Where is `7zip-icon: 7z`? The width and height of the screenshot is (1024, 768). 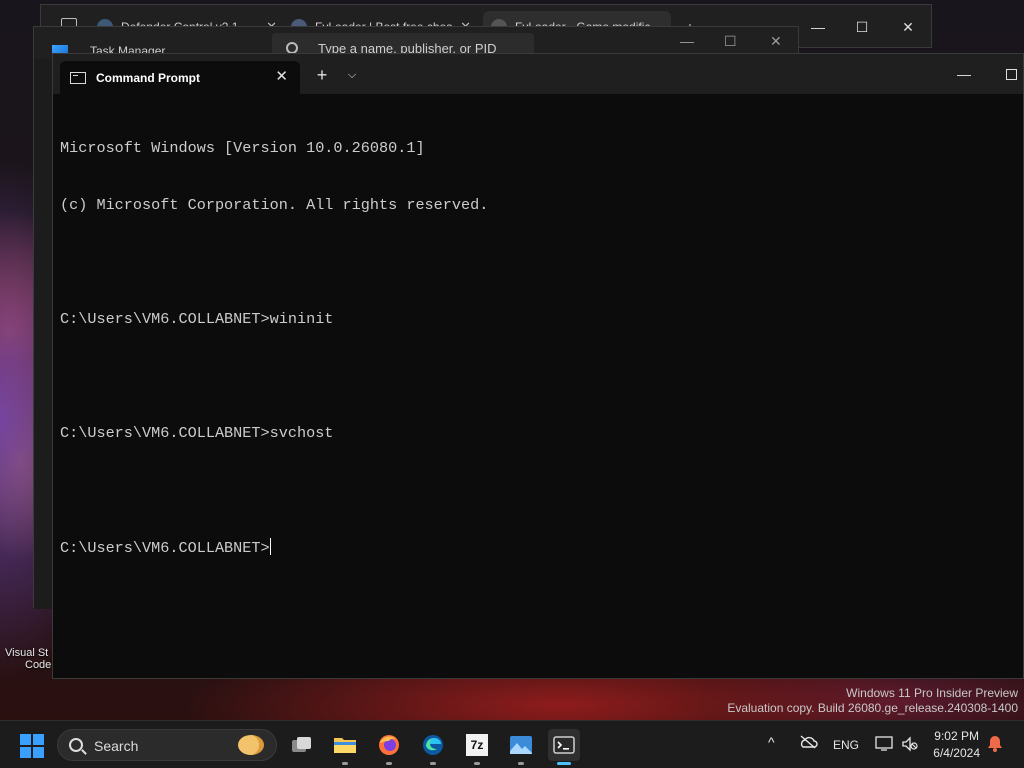
7zip-icon: 7z is located at coordinates (477, 747).